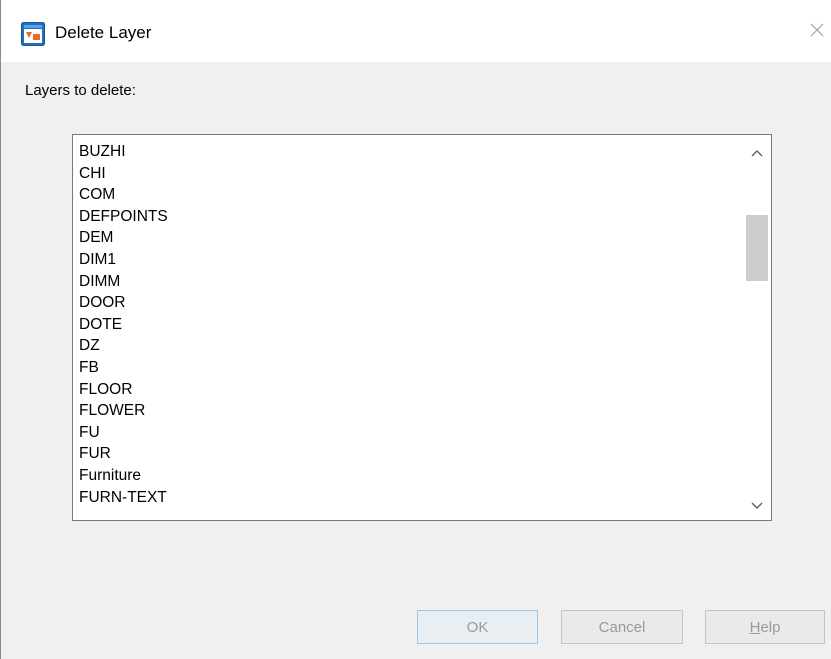  Describe the element at coordinates (123, 476) in the screenshot. I see `layer-list-item: Furniture` at that location.